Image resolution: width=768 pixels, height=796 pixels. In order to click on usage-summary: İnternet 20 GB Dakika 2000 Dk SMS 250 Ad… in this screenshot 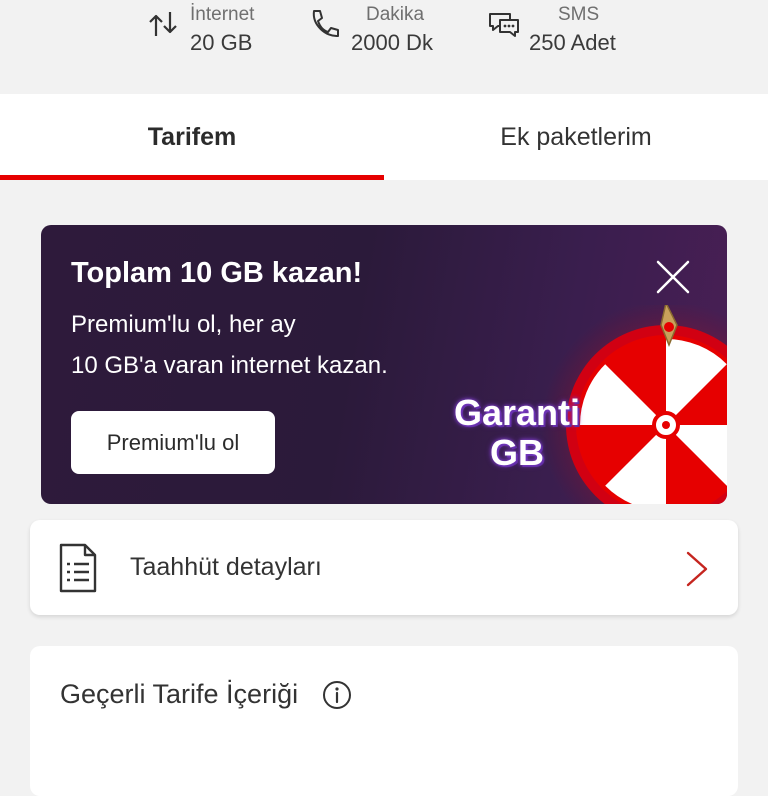, I will do `click(384, 47)`.